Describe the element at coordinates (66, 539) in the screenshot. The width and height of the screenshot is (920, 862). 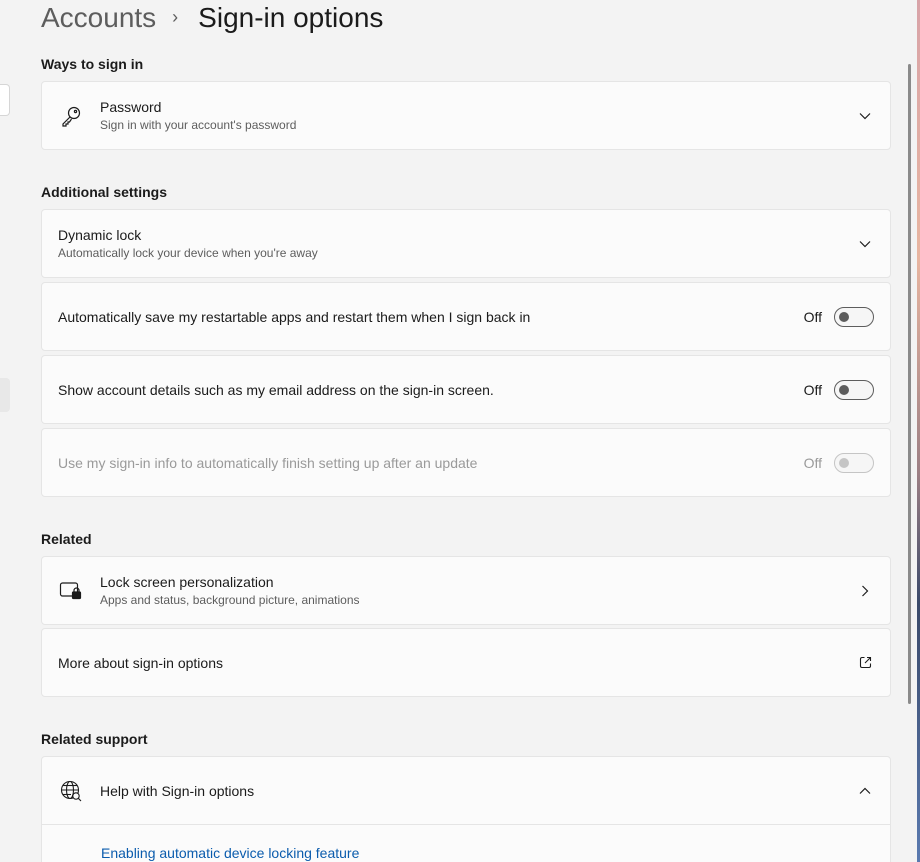
I see `section-heading-related: Related` at that location.